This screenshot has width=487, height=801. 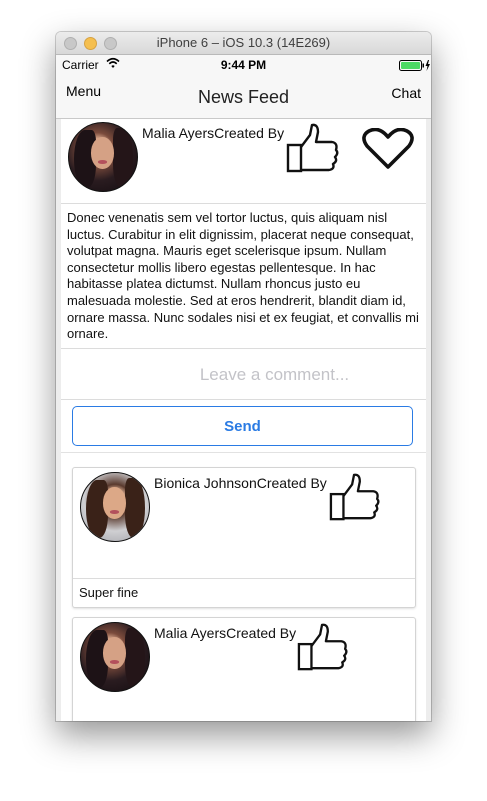 What do you see at coordinates (427, 65) in the screenshot?
I see `charging-icon` at bounding box center [427, 65].